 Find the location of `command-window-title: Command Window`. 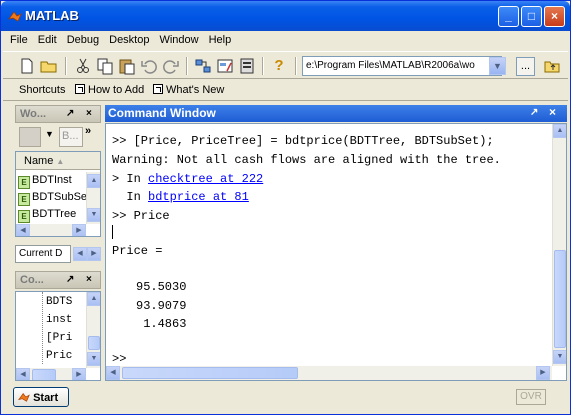

command-window-title: Command Window is located at coordinates (162, 113).